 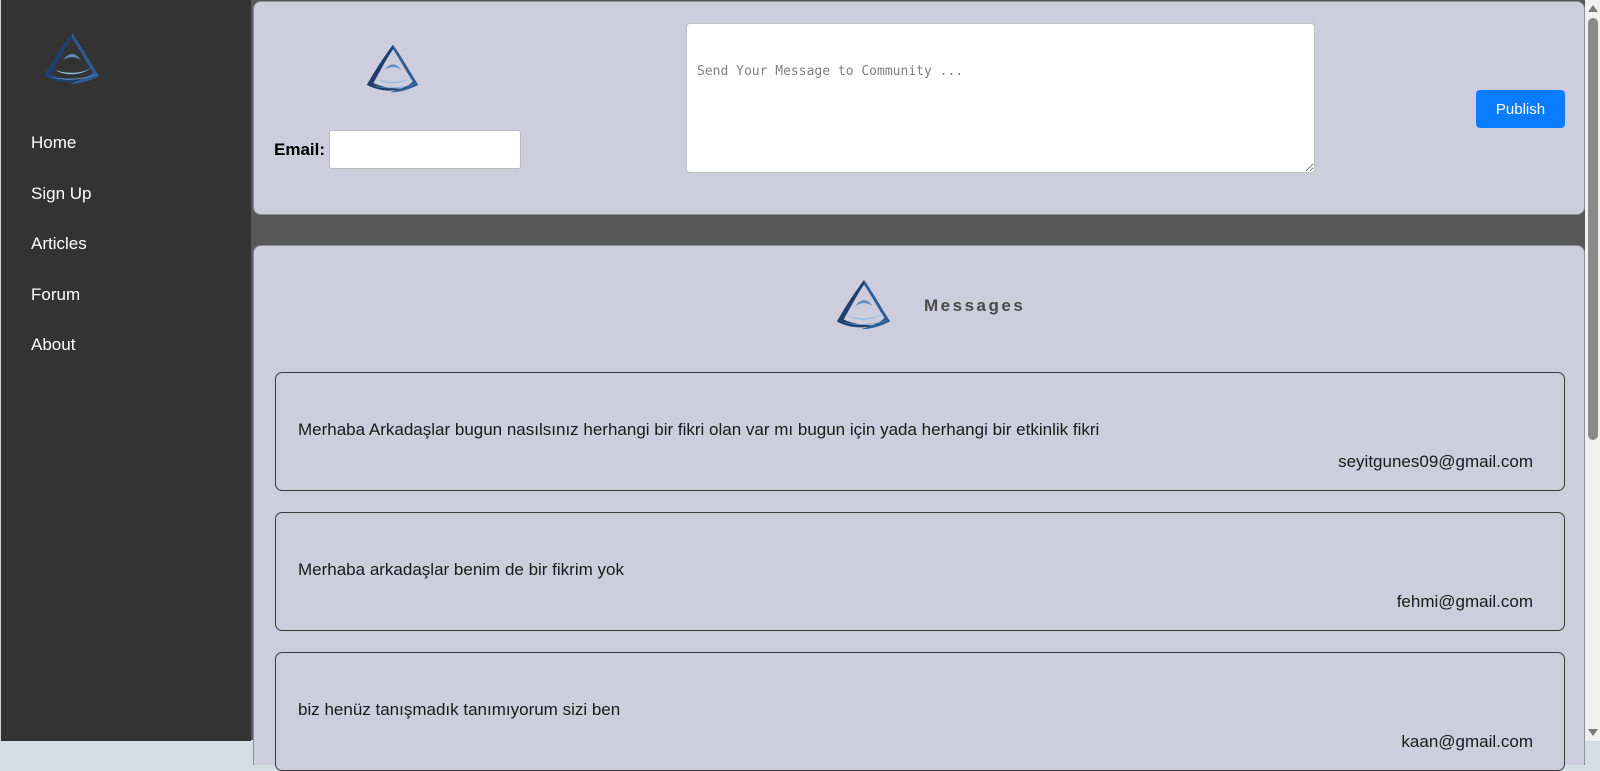 I want to click on sidebar-nav: Home Sign Up Articles Forum About, so click(x=61, y=254).